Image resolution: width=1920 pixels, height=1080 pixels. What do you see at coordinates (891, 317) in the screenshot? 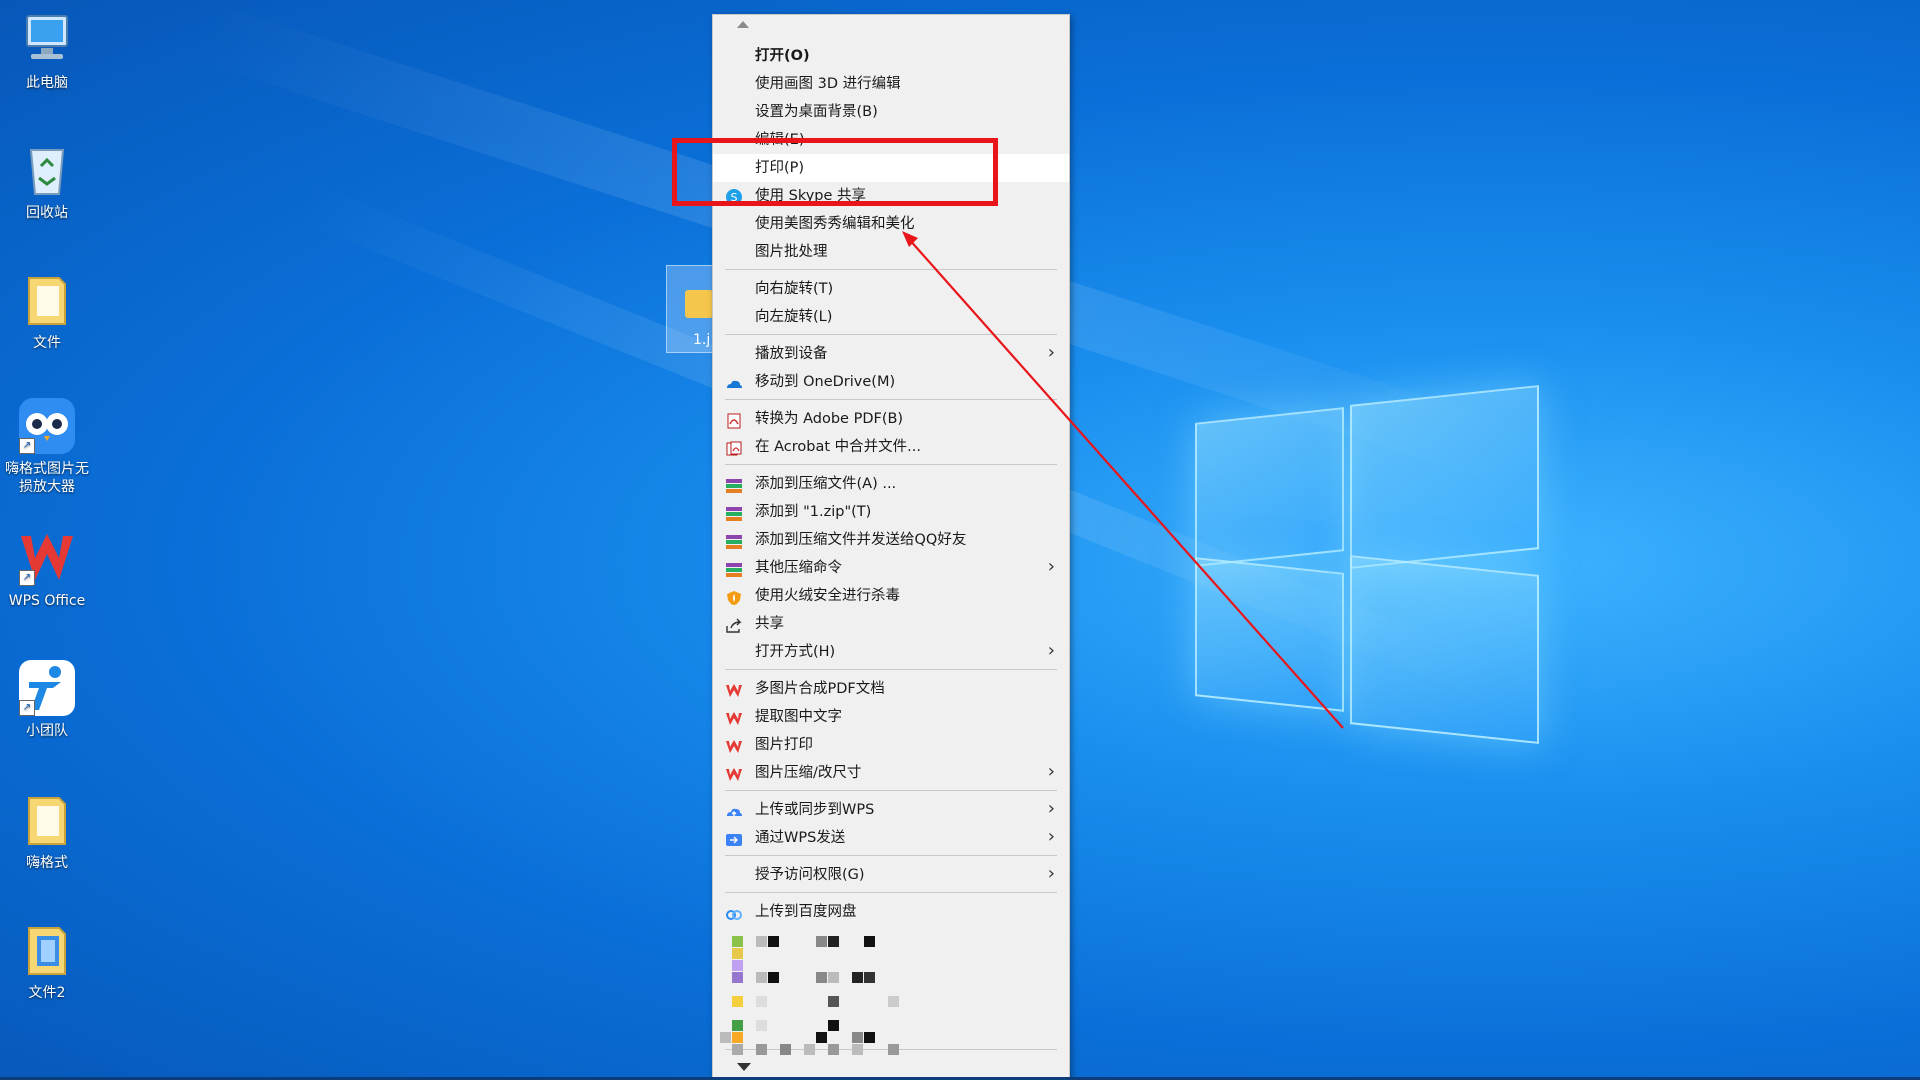
I see `menu-item-rotate-left: 向左旋转(L)` at bounding box center [891, 317].